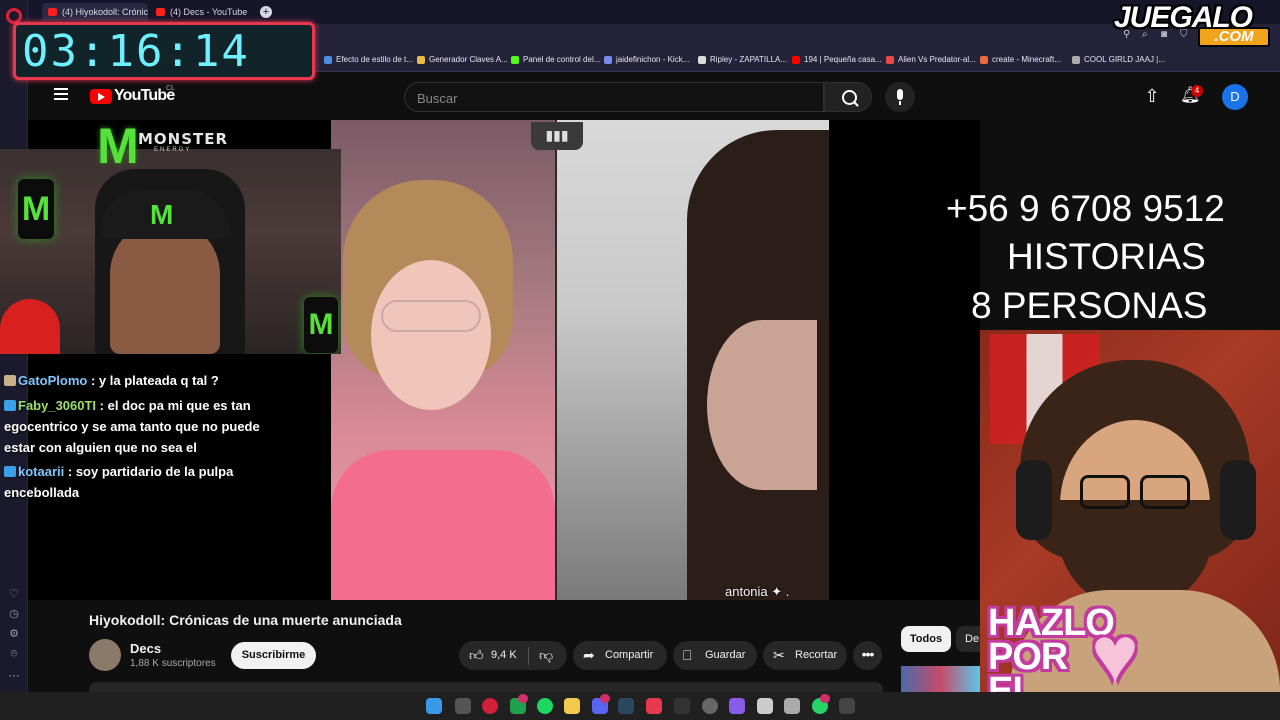 This screenshot has height=720, width=1280. Describe the element at coordinates (900, 97) in the screenshot. I see `voice-search-button` at that location.